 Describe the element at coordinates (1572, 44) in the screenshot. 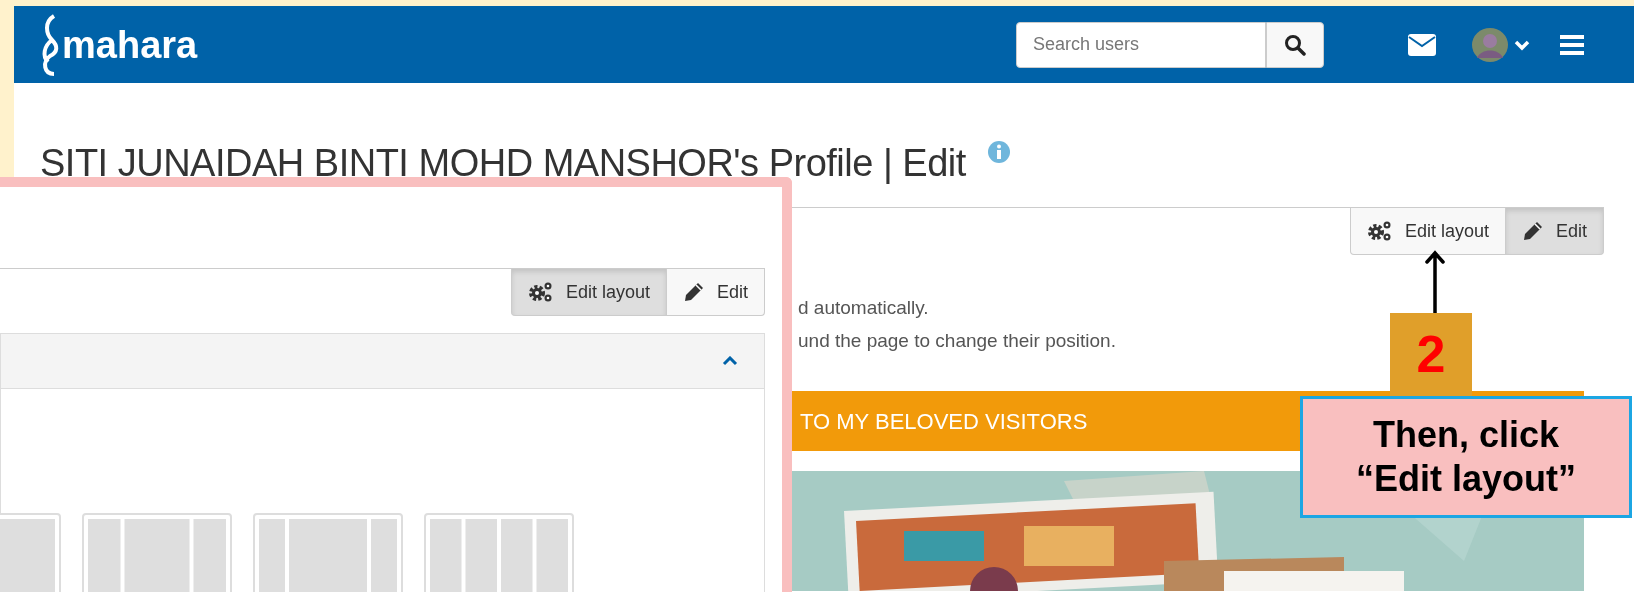

I see `menu-icon` at that location.